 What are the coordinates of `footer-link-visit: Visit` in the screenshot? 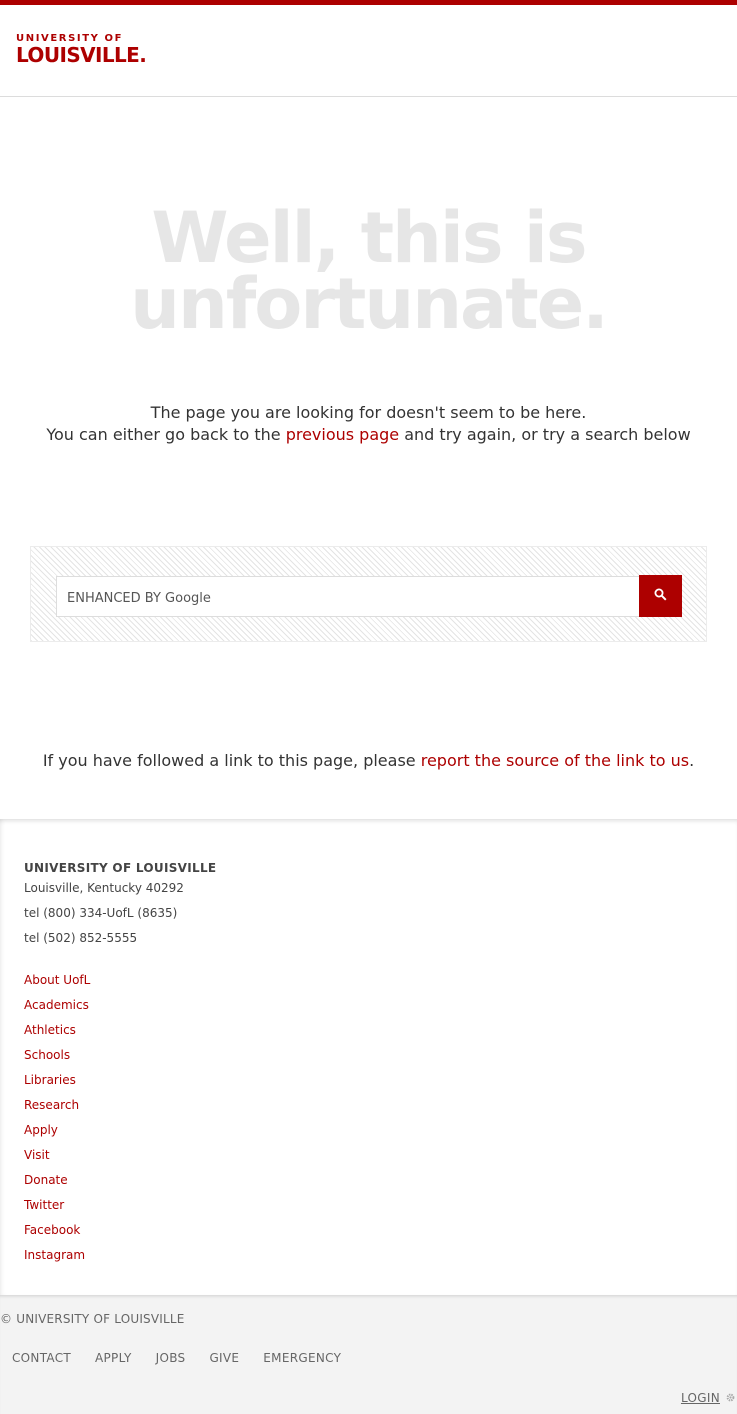 It's located at (57, 1160).